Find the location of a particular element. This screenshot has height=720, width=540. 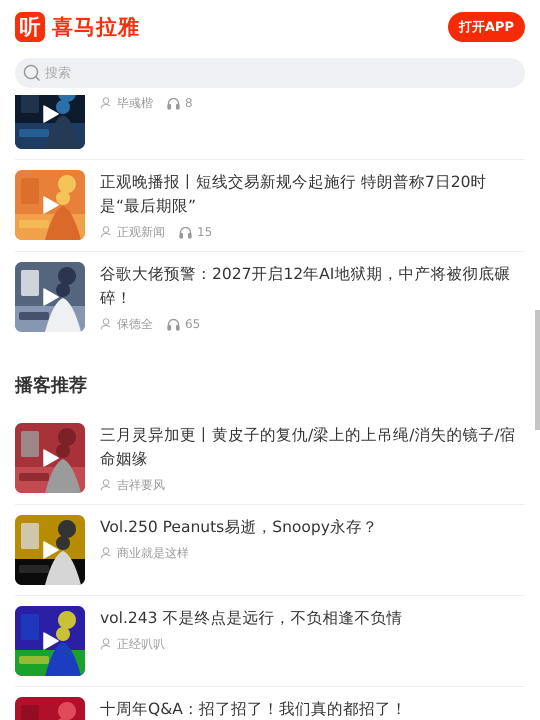

episode-title: 谷歌大佬预警：2027开启12年AI地狱期，中产将被彻底碾碎！ is located at coordinates (312, 286).